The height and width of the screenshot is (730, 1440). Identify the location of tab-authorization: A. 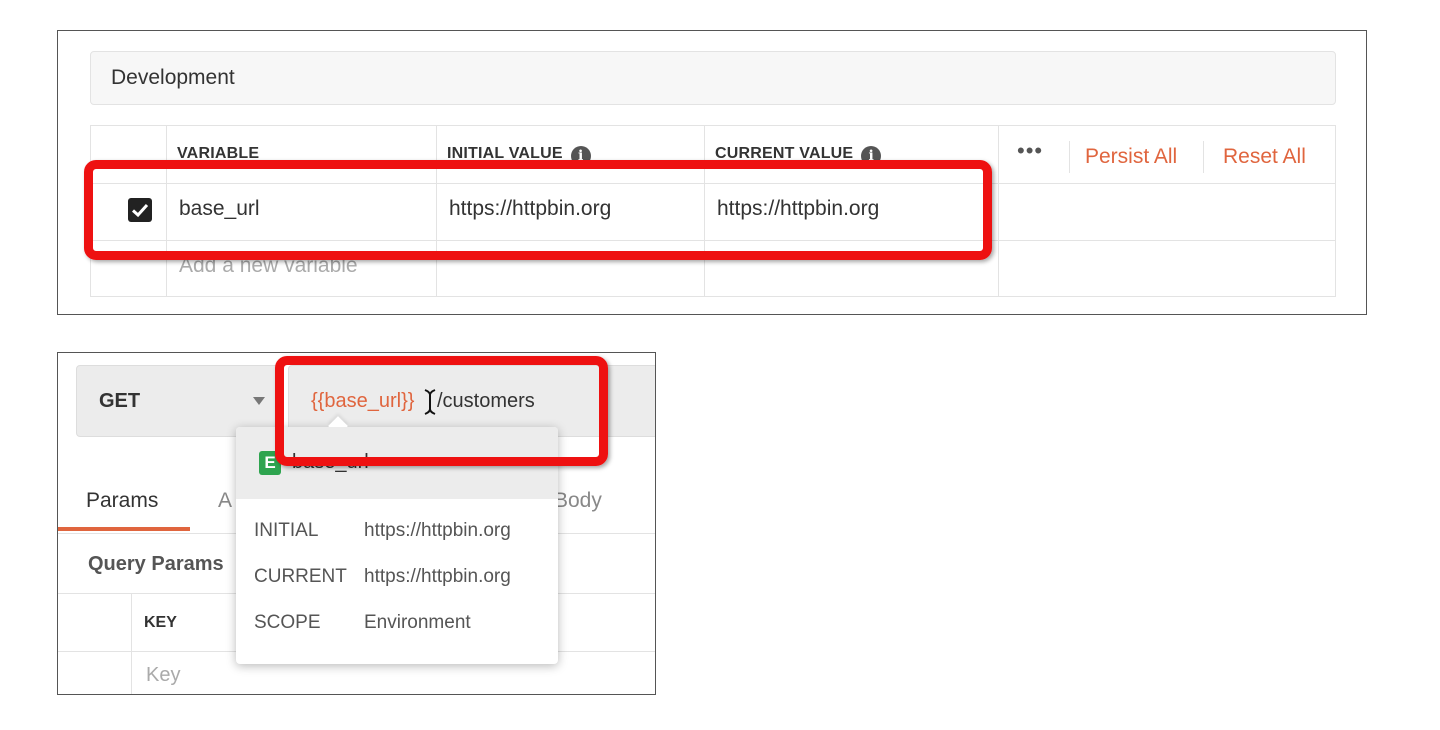
(225, 501).